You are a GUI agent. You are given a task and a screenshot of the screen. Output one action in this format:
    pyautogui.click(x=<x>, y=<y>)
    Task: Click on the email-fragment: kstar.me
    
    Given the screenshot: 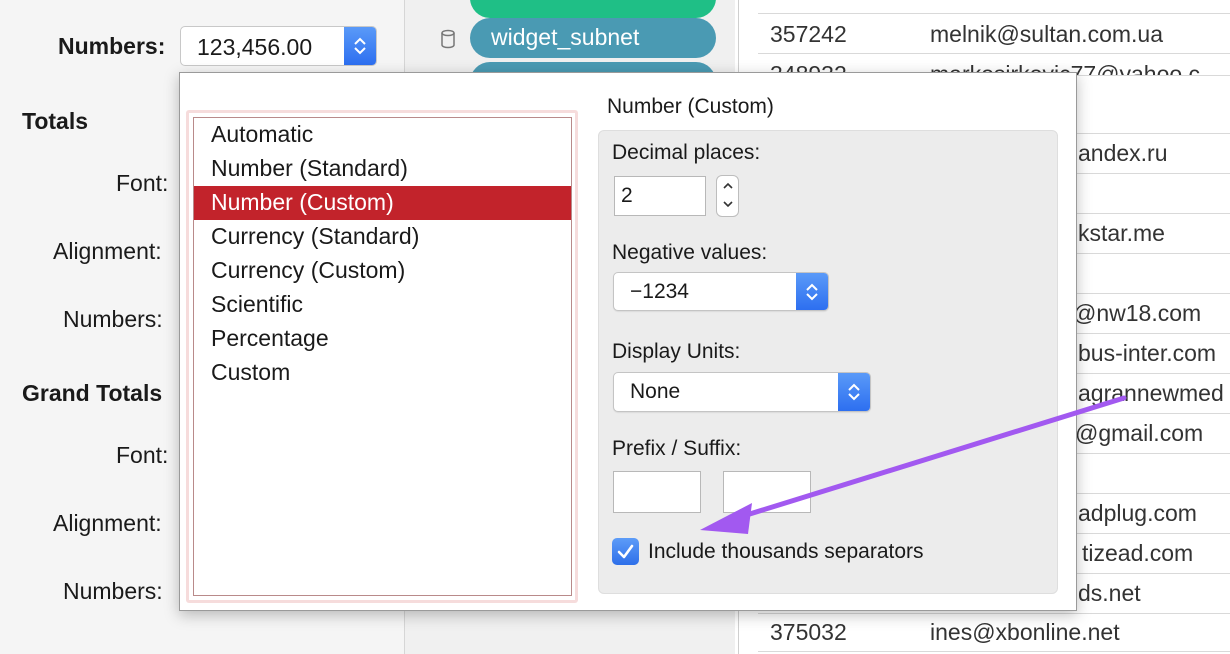 What is the action you would take?
    pyautogui.click(x=1121, y=233)
    